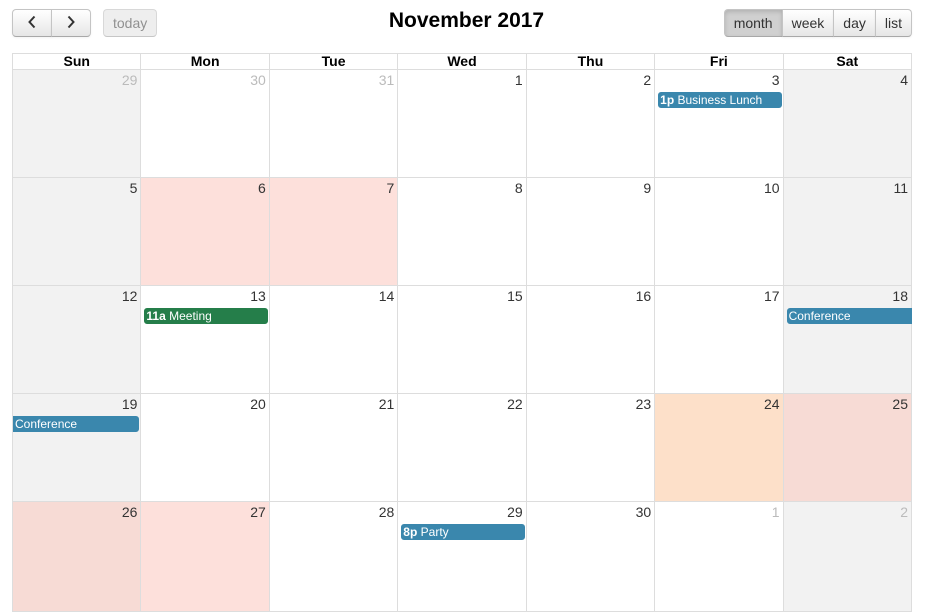  I want to click on day-cell: 9, so click(591, 232).